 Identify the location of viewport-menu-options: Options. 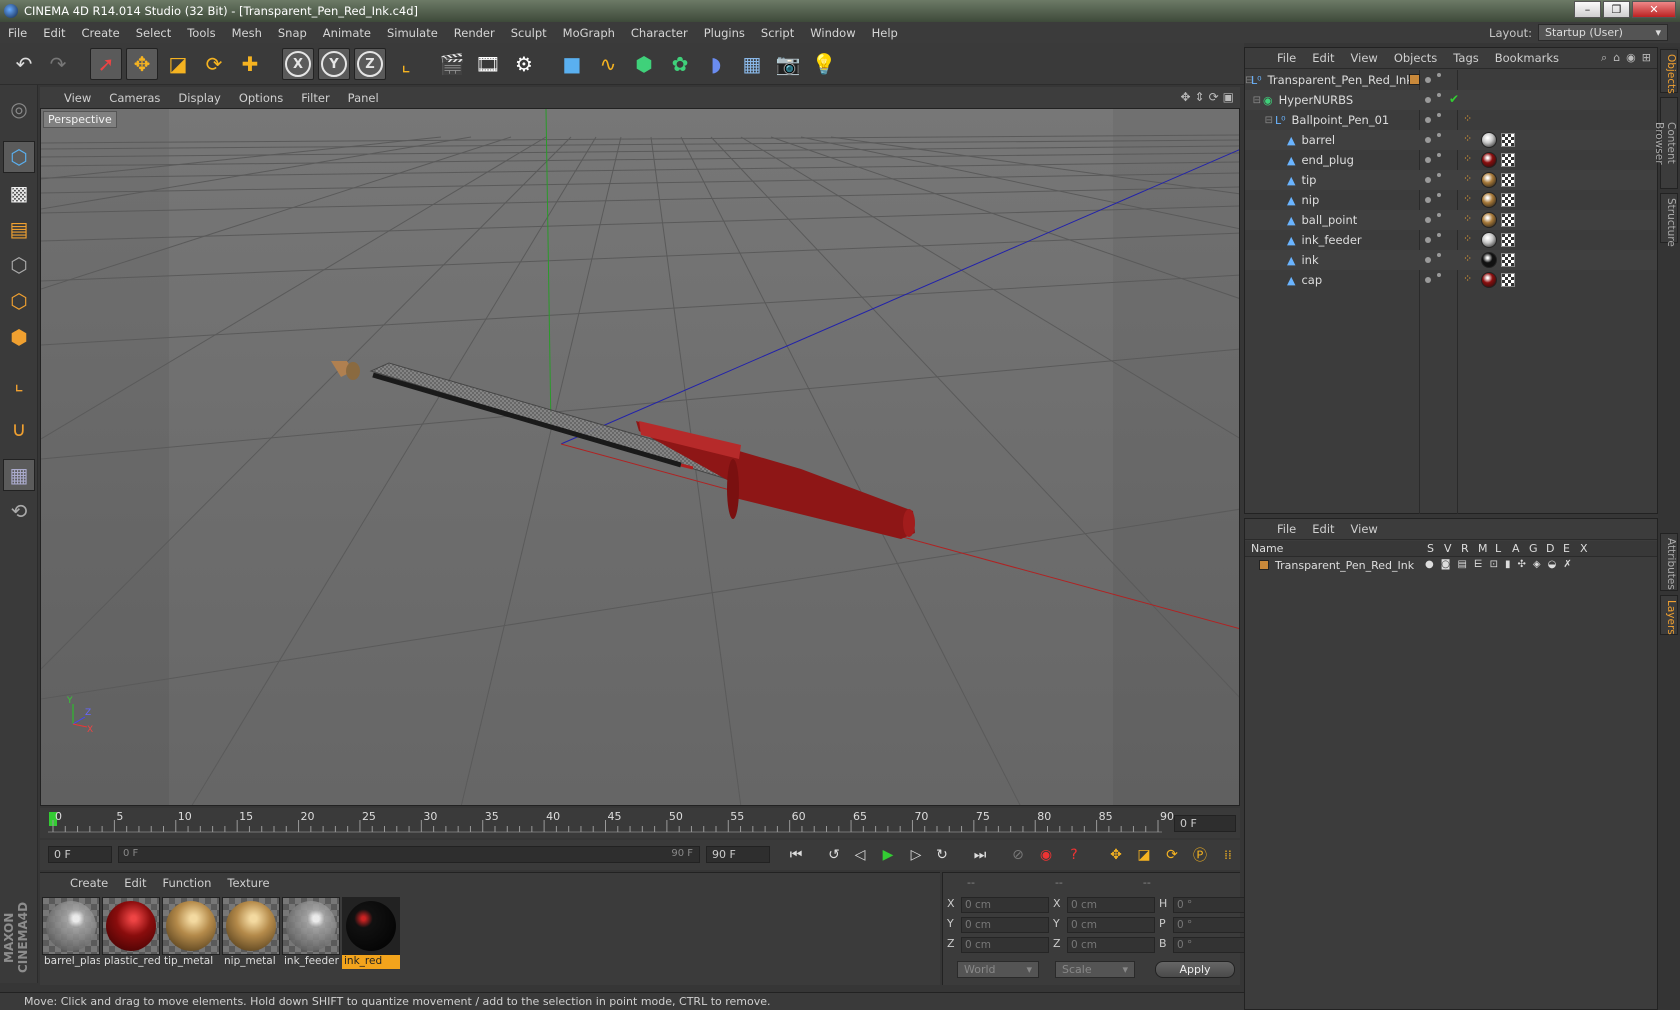
(261, 98).